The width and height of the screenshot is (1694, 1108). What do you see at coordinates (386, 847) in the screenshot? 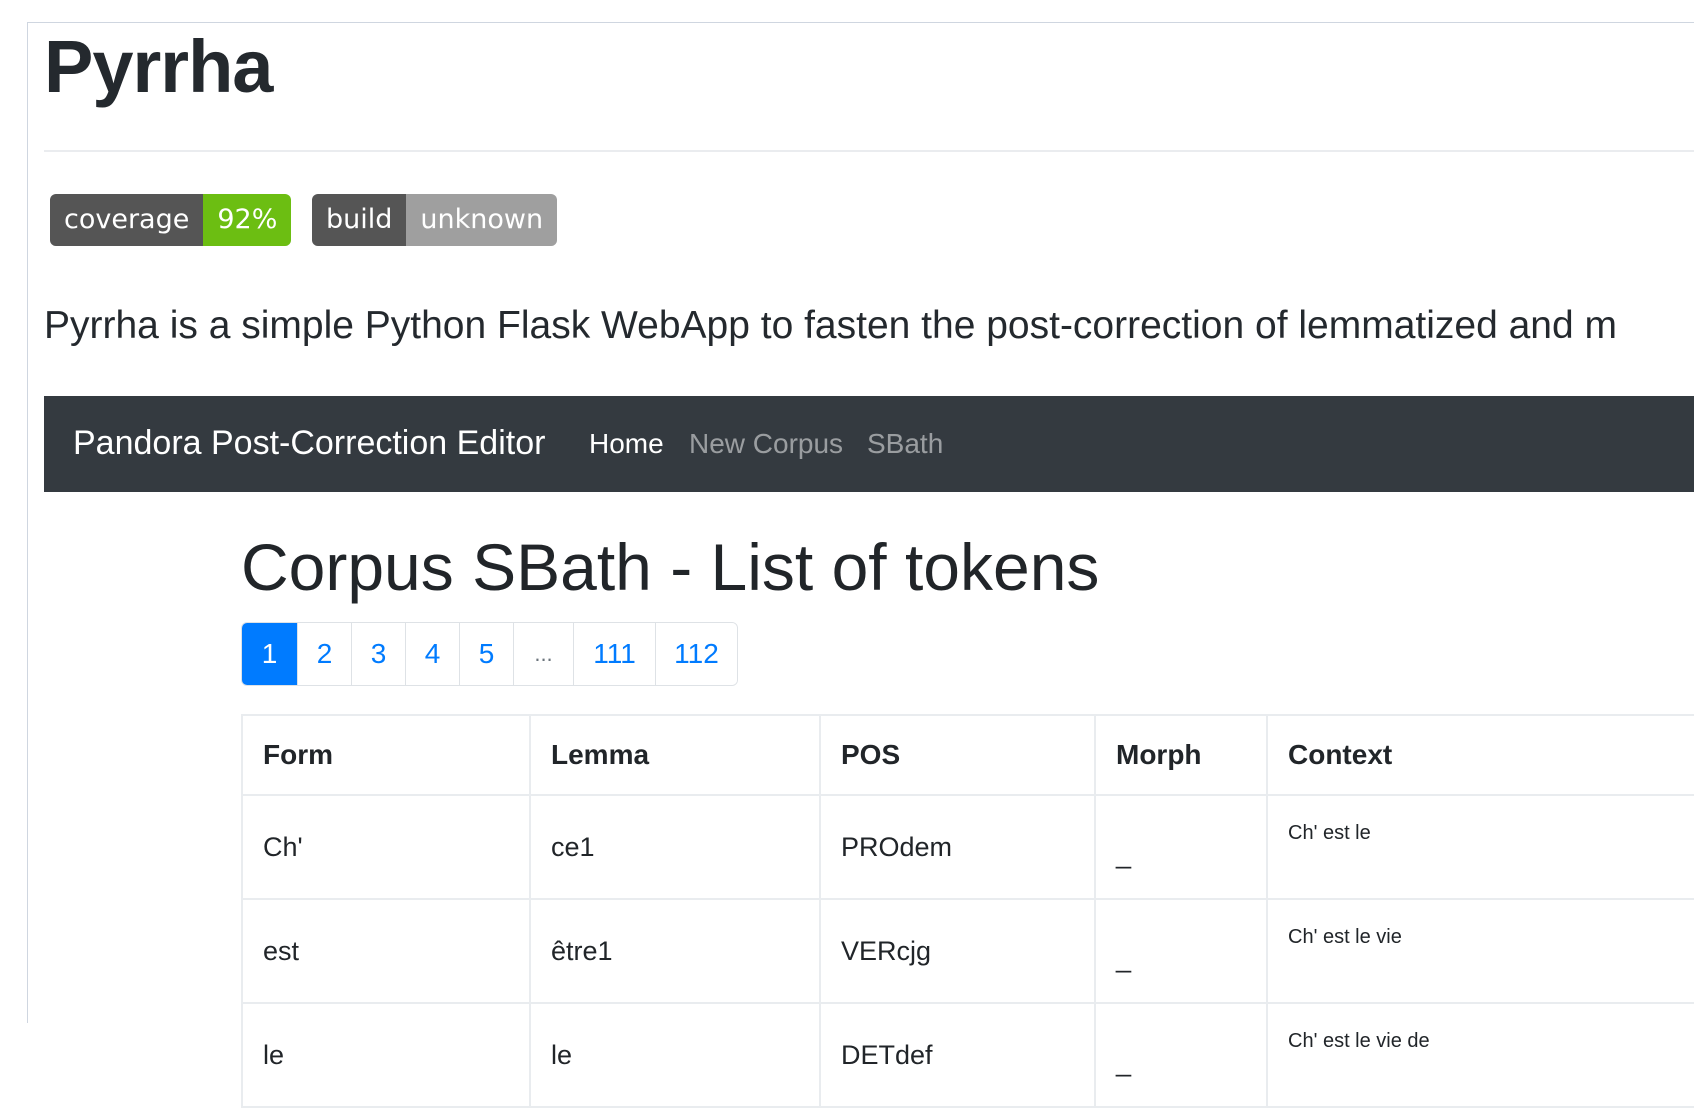
I see `cell-form: Ch'` at bounding box center [386, 847].